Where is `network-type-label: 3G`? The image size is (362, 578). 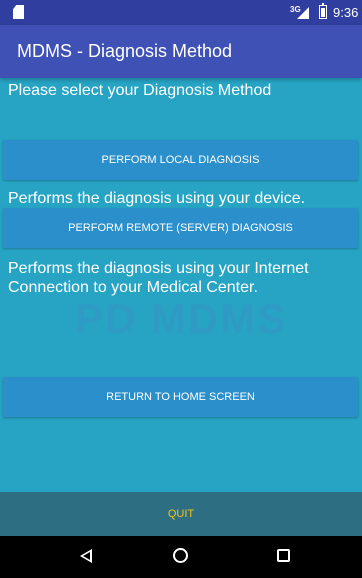
network-type-label: 3G is located at coordinates (295, 9).